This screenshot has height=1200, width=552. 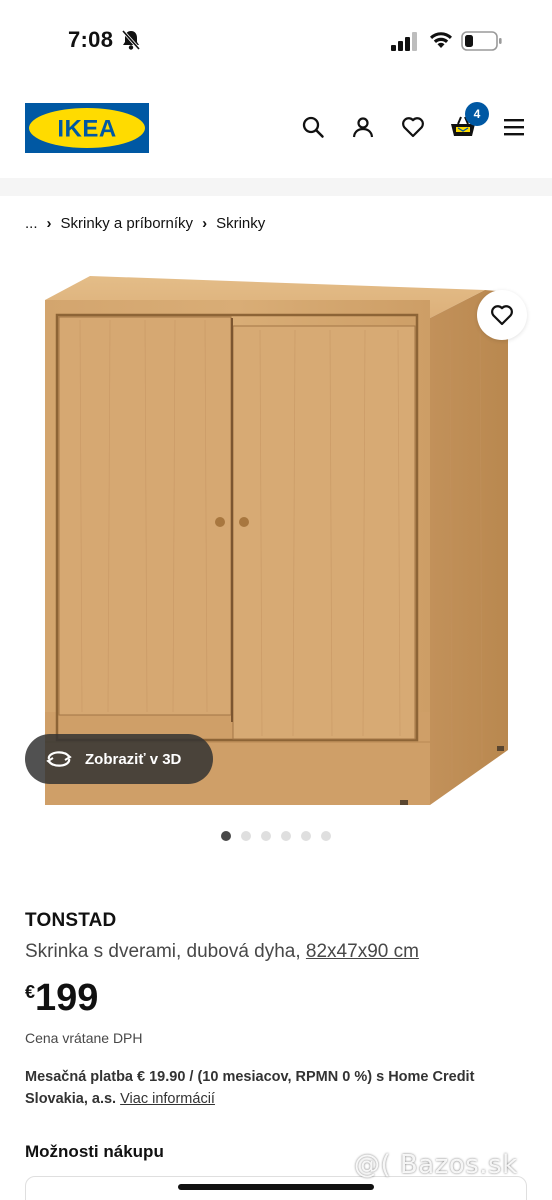 I want to click on search-icon, so click(x=313, y=127).